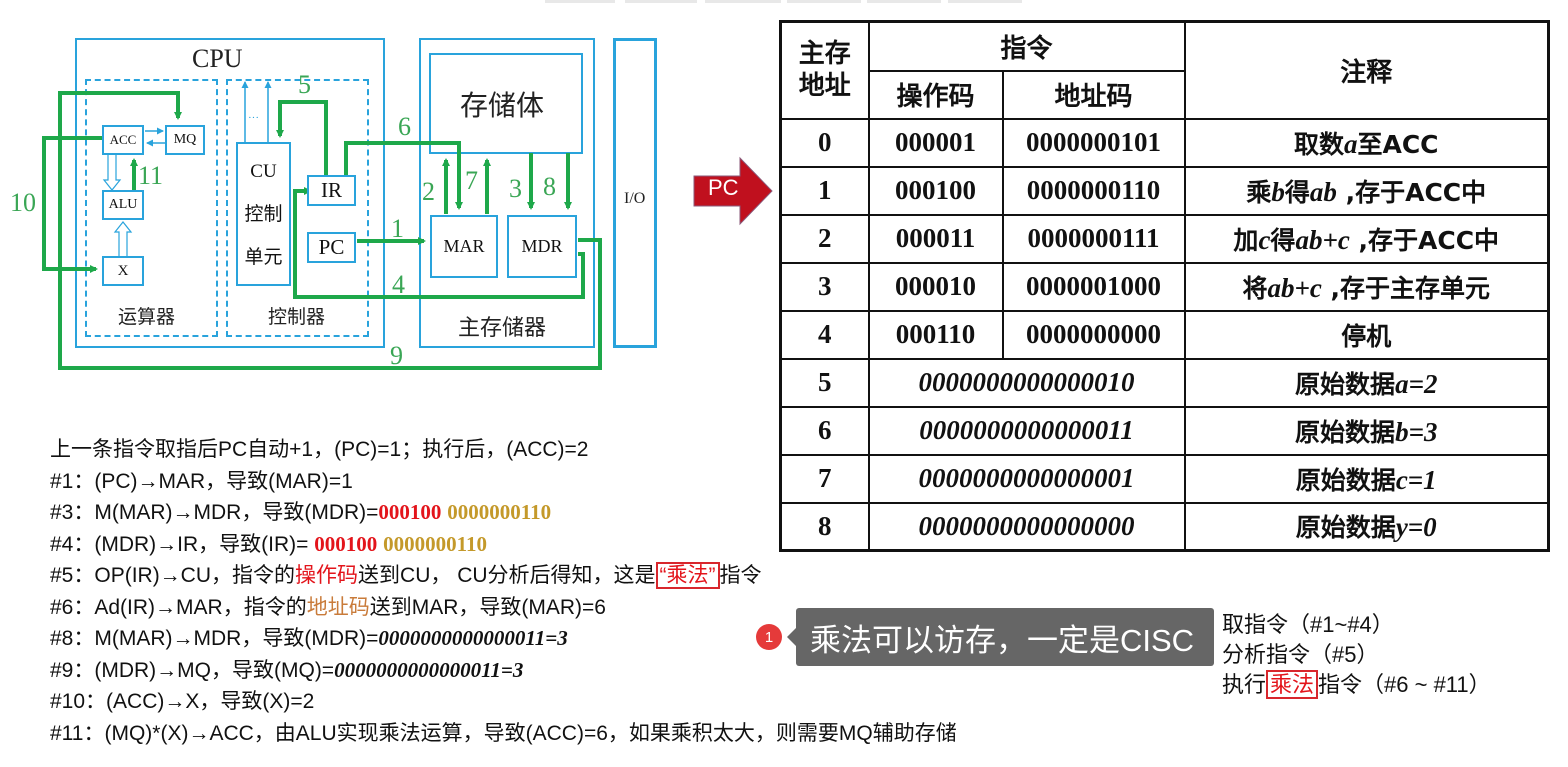 This screenshot has width=1568, height=767. I want to click on step-number-2: 2, so click(428, 191).